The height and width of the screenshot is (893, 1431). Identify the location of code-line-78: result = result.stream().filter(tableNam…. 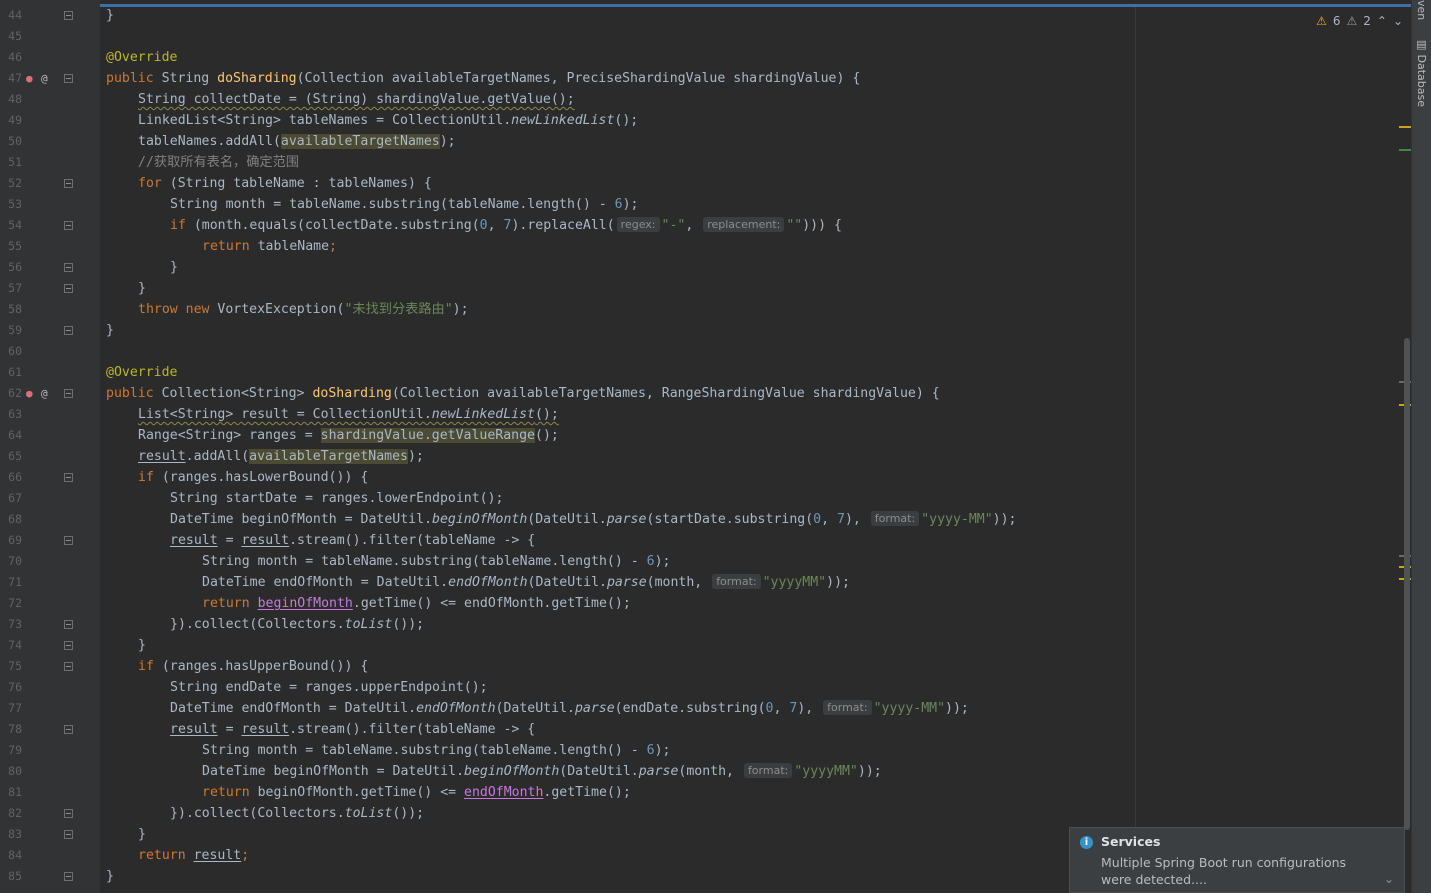
(352, 729).